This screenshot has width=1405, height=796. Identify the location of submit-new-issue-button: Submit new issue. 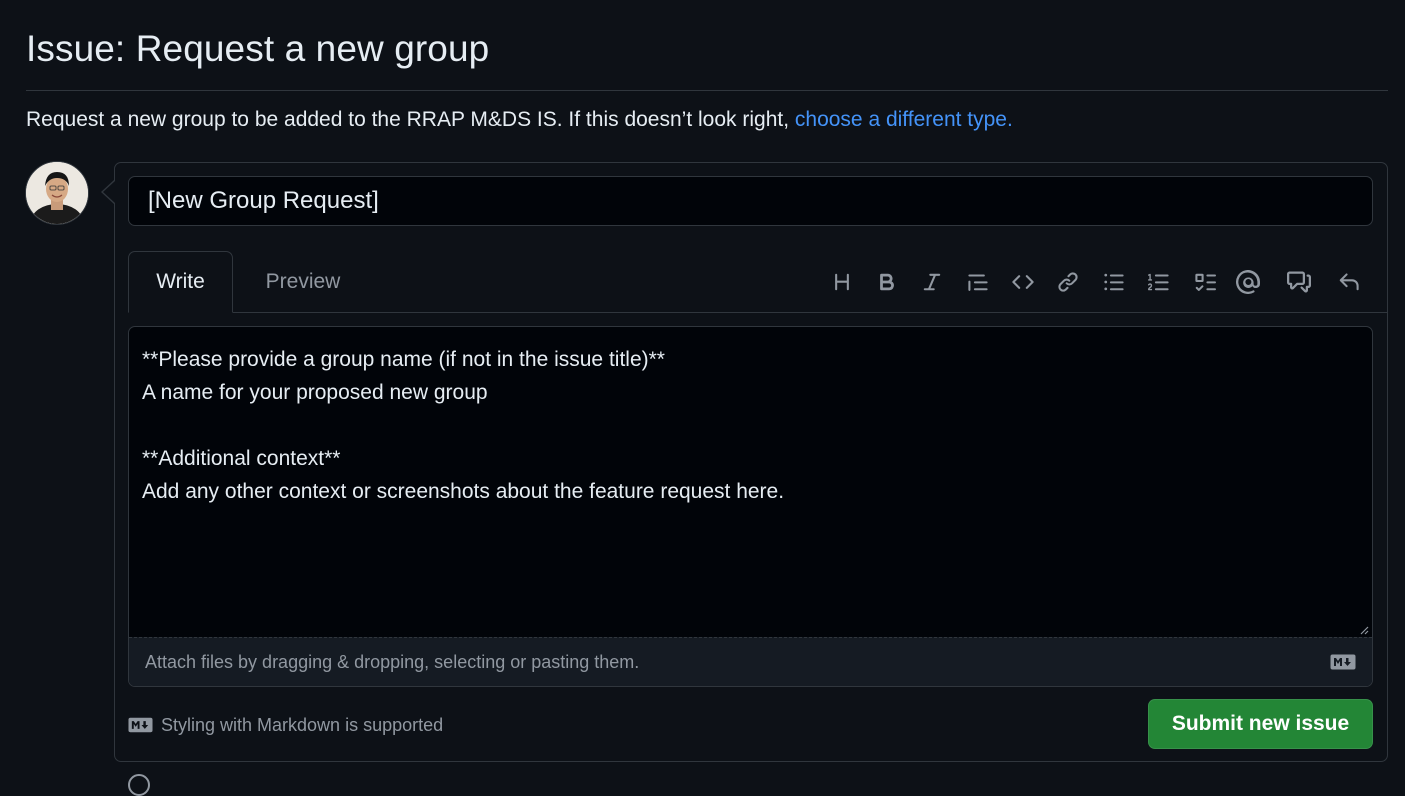
(1260, 724).